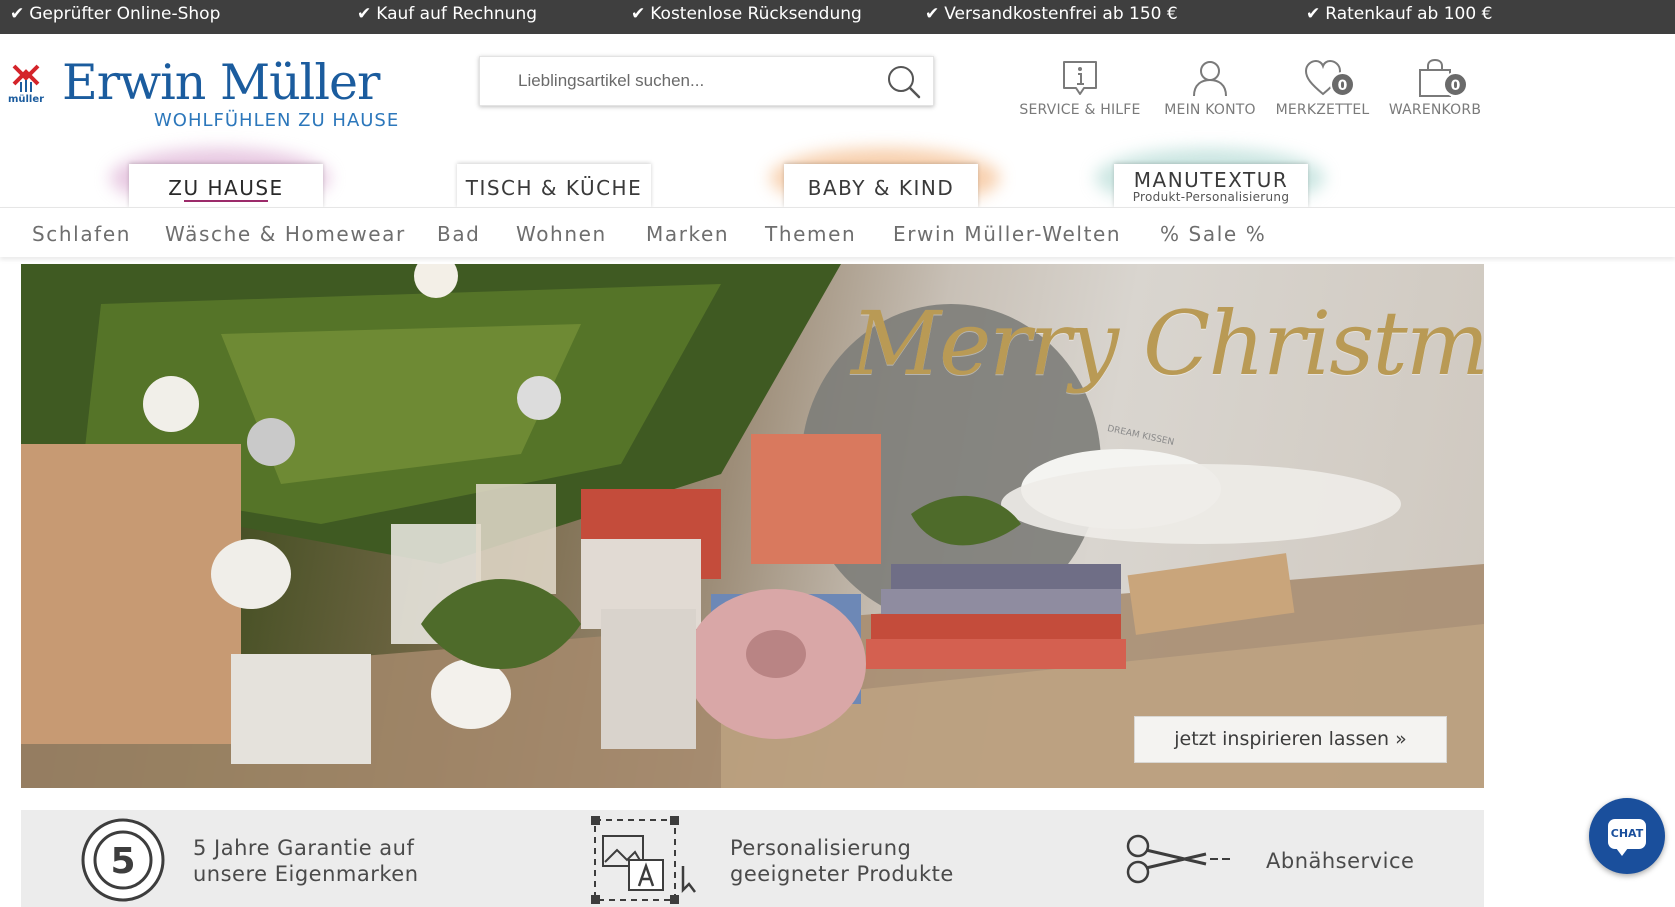 This screenshot has width=1675, height=907. I want to click on chat-label: CHAT, so click(1627, 833).